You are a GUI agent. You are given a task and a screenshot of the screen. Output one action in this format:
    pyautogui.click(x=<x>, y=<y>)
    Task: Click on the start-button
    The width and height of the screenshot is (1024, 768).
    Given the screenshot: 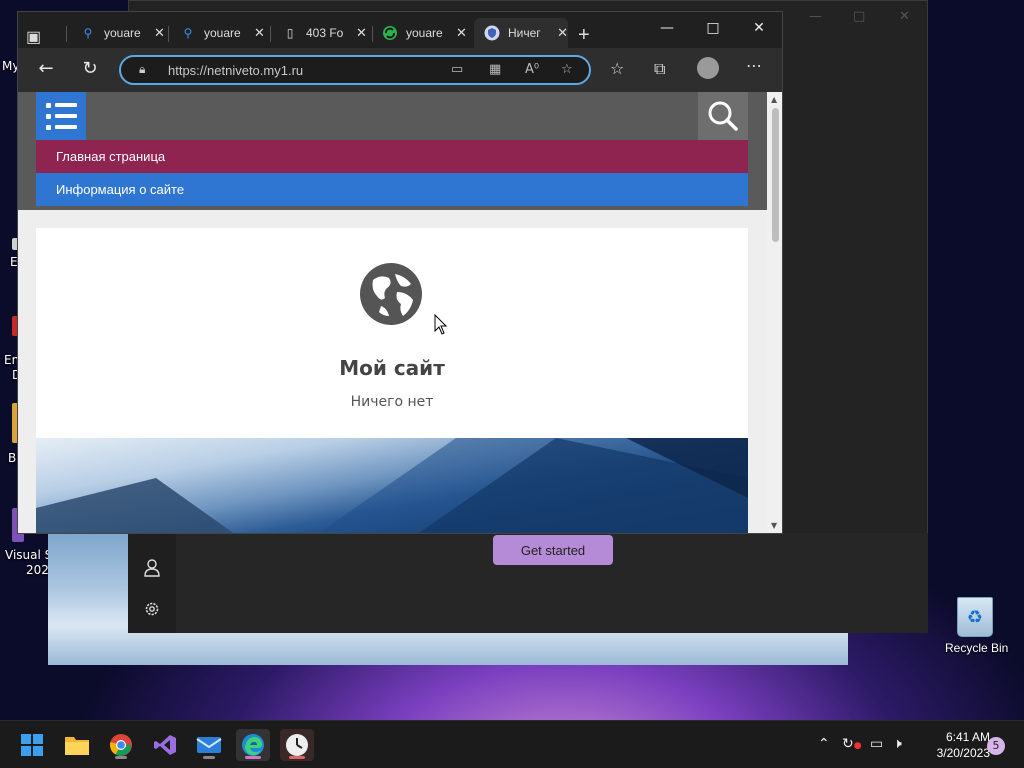 What is the action you would take?
    pyautogui.click(x=32, y=745)
    